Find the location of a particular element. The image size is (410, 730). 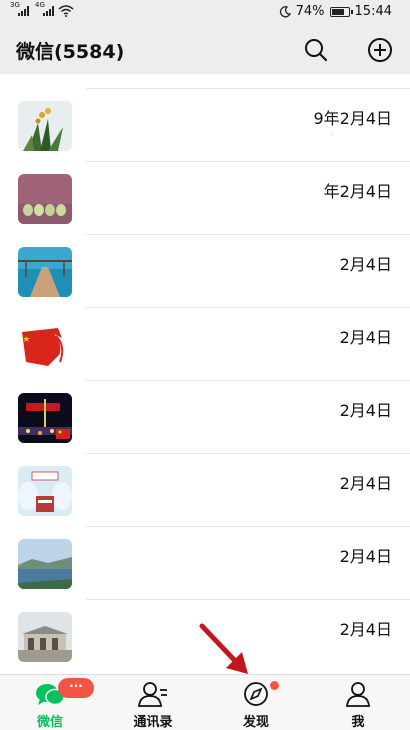

compass-icon is located at coordinates (256, 694).